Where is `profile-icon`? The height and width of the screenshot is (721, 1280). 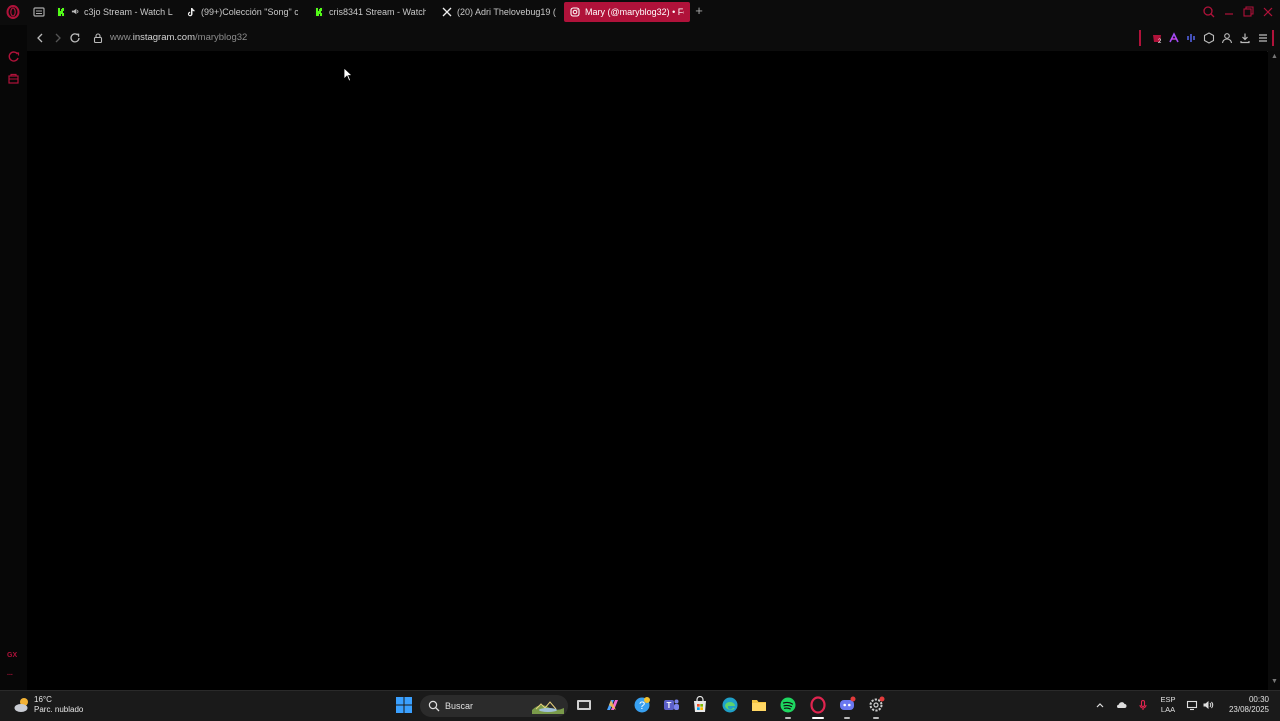 profile-icon is located at coordinates (1227, 38).